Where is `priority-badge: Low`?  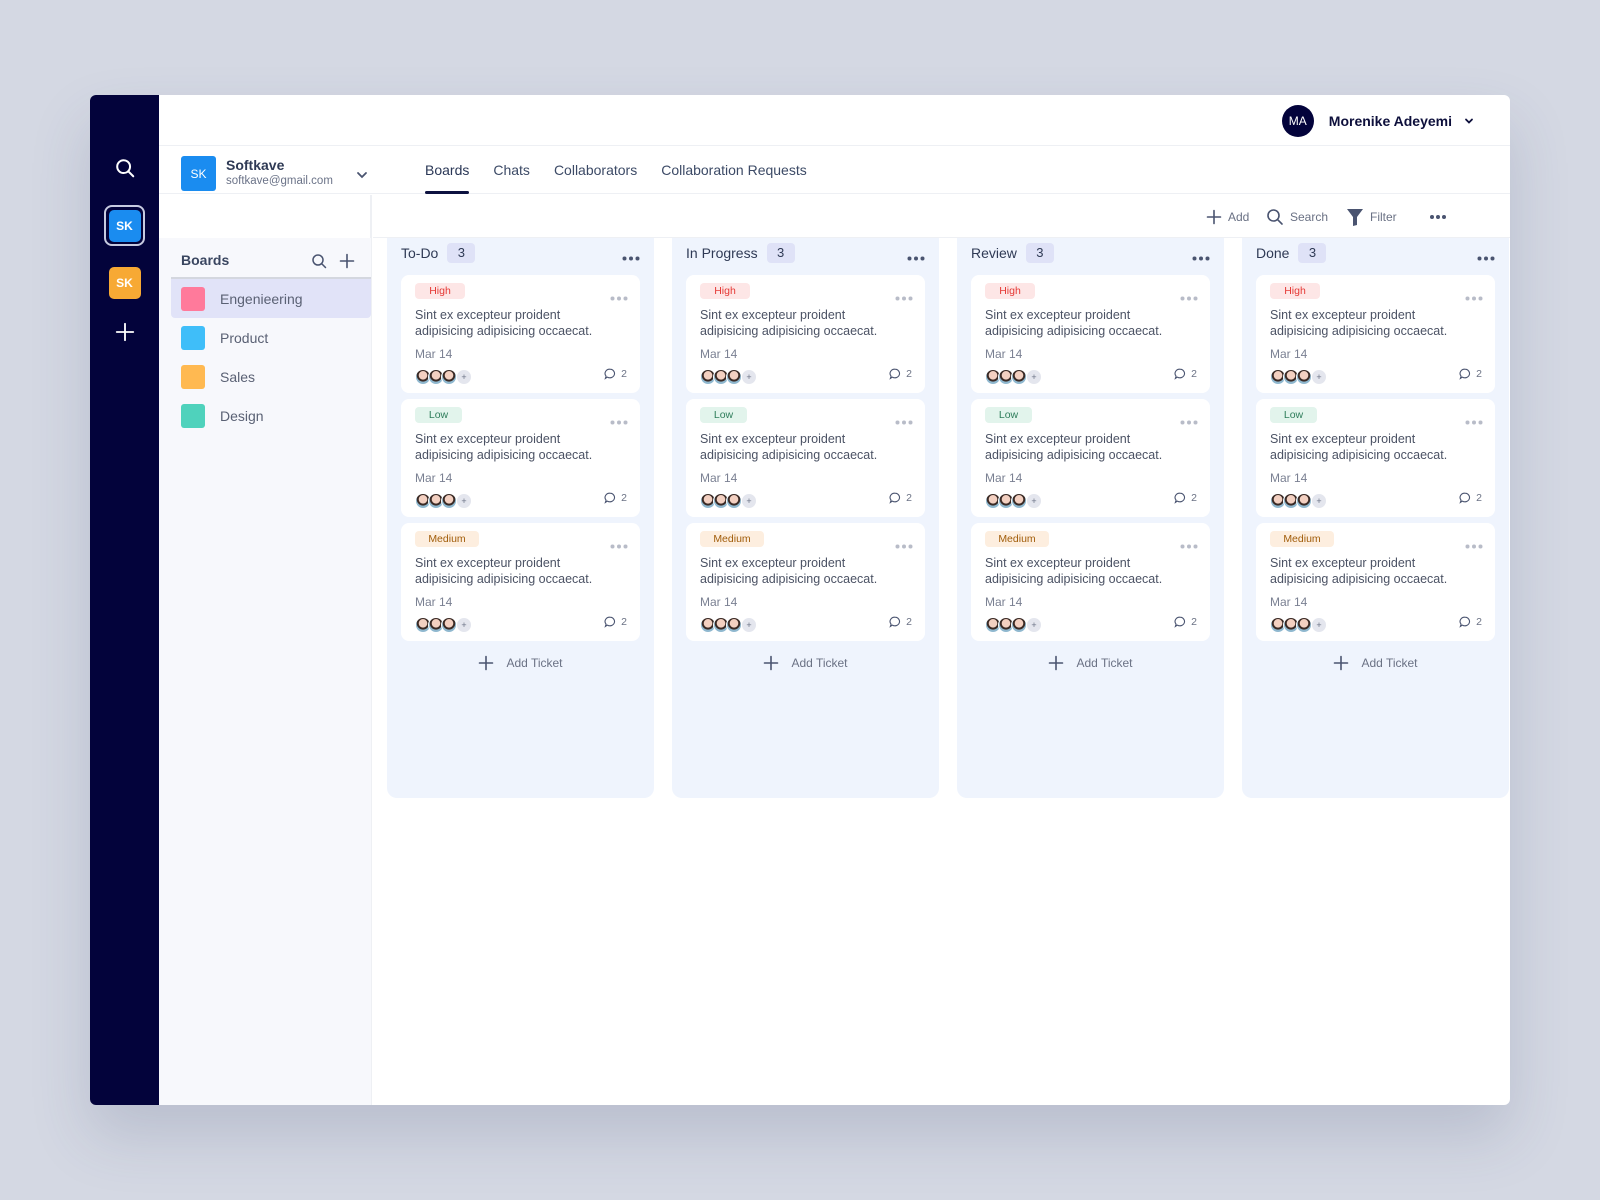
priority-badge: Low is located at coordinates (438, 415).